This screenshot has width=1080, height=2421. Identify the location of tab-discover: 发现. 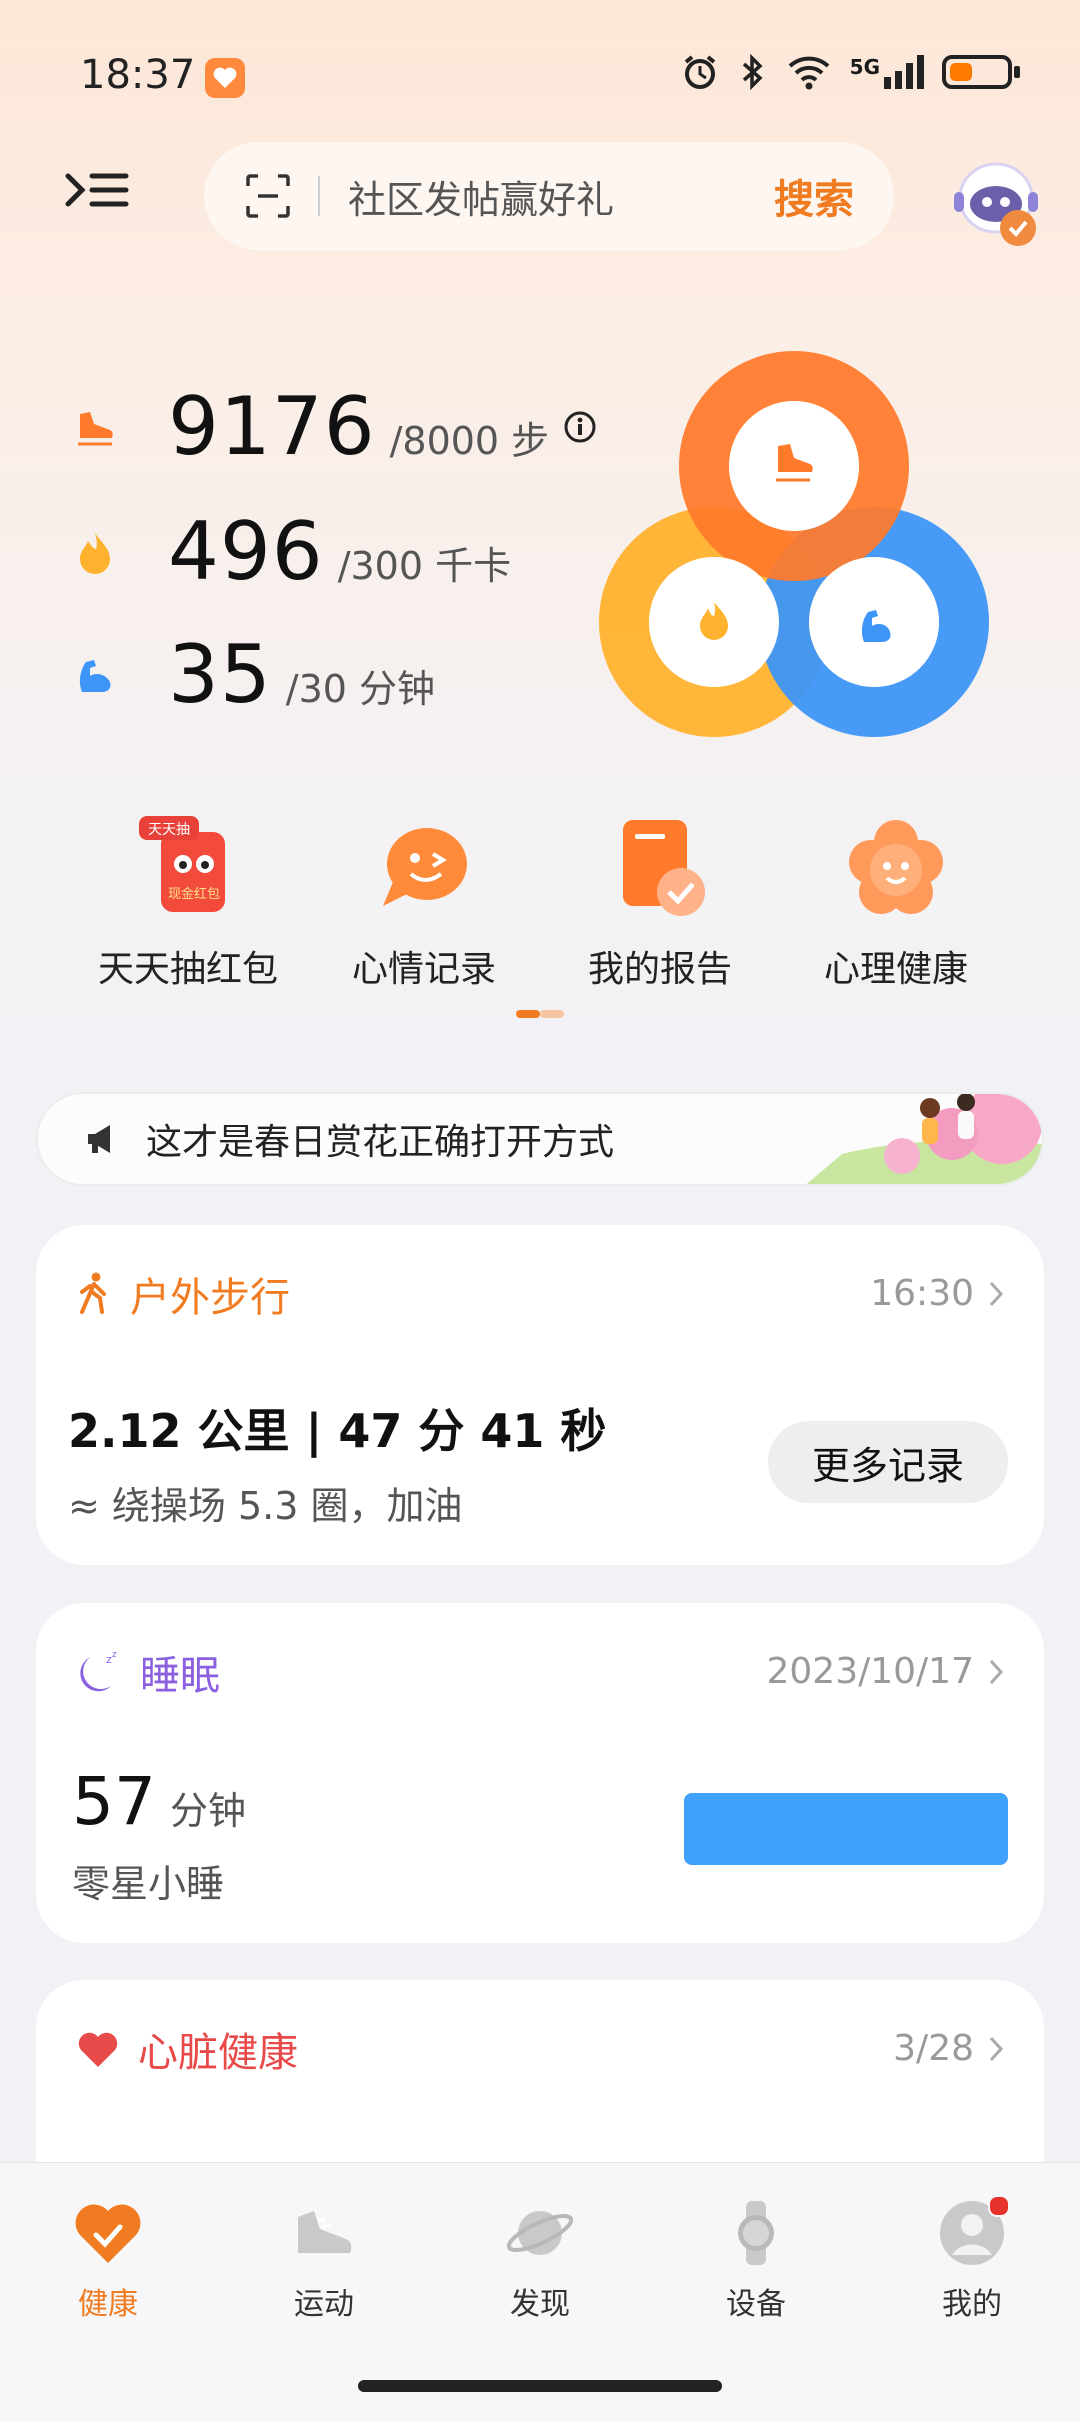
(540, 2260).